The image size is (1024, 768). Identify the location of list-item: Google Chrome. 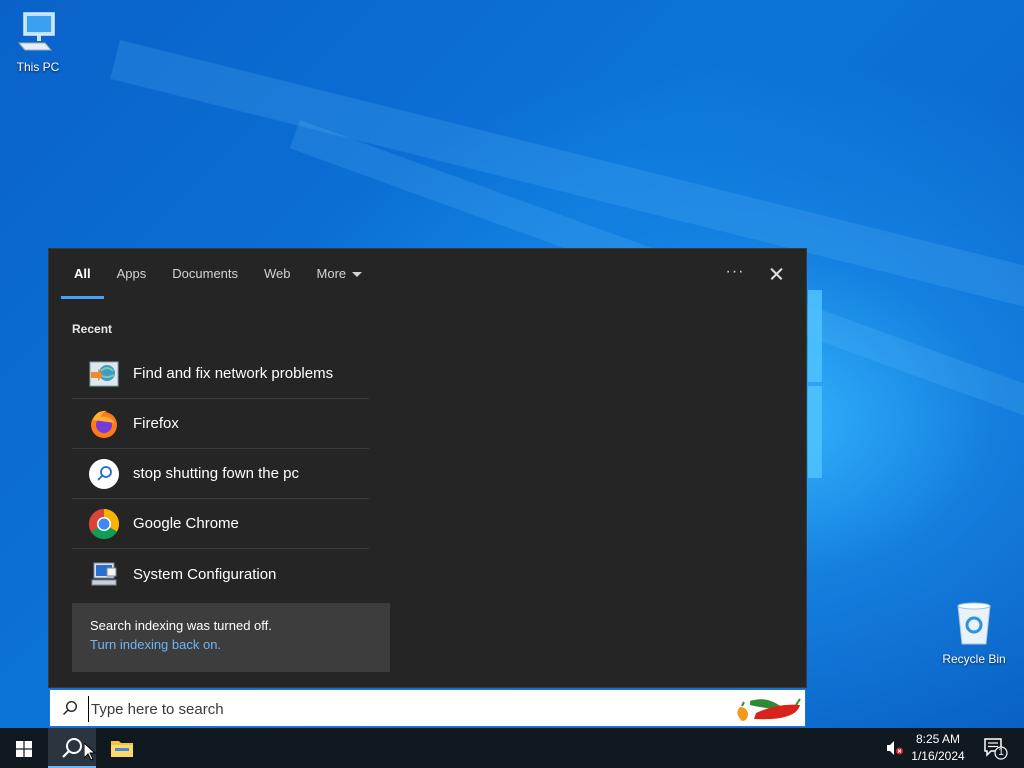
(220, 524).